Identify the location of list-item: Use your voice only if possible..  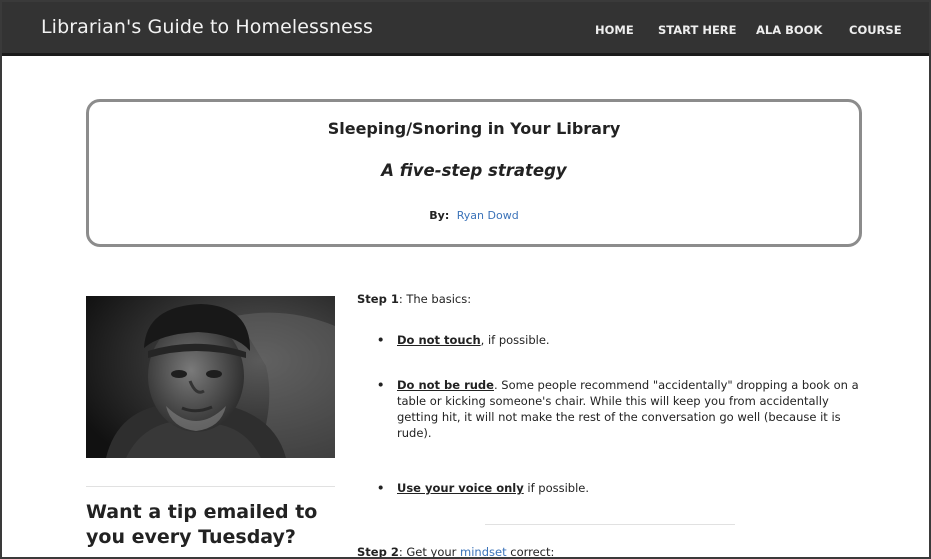
(622, 488).